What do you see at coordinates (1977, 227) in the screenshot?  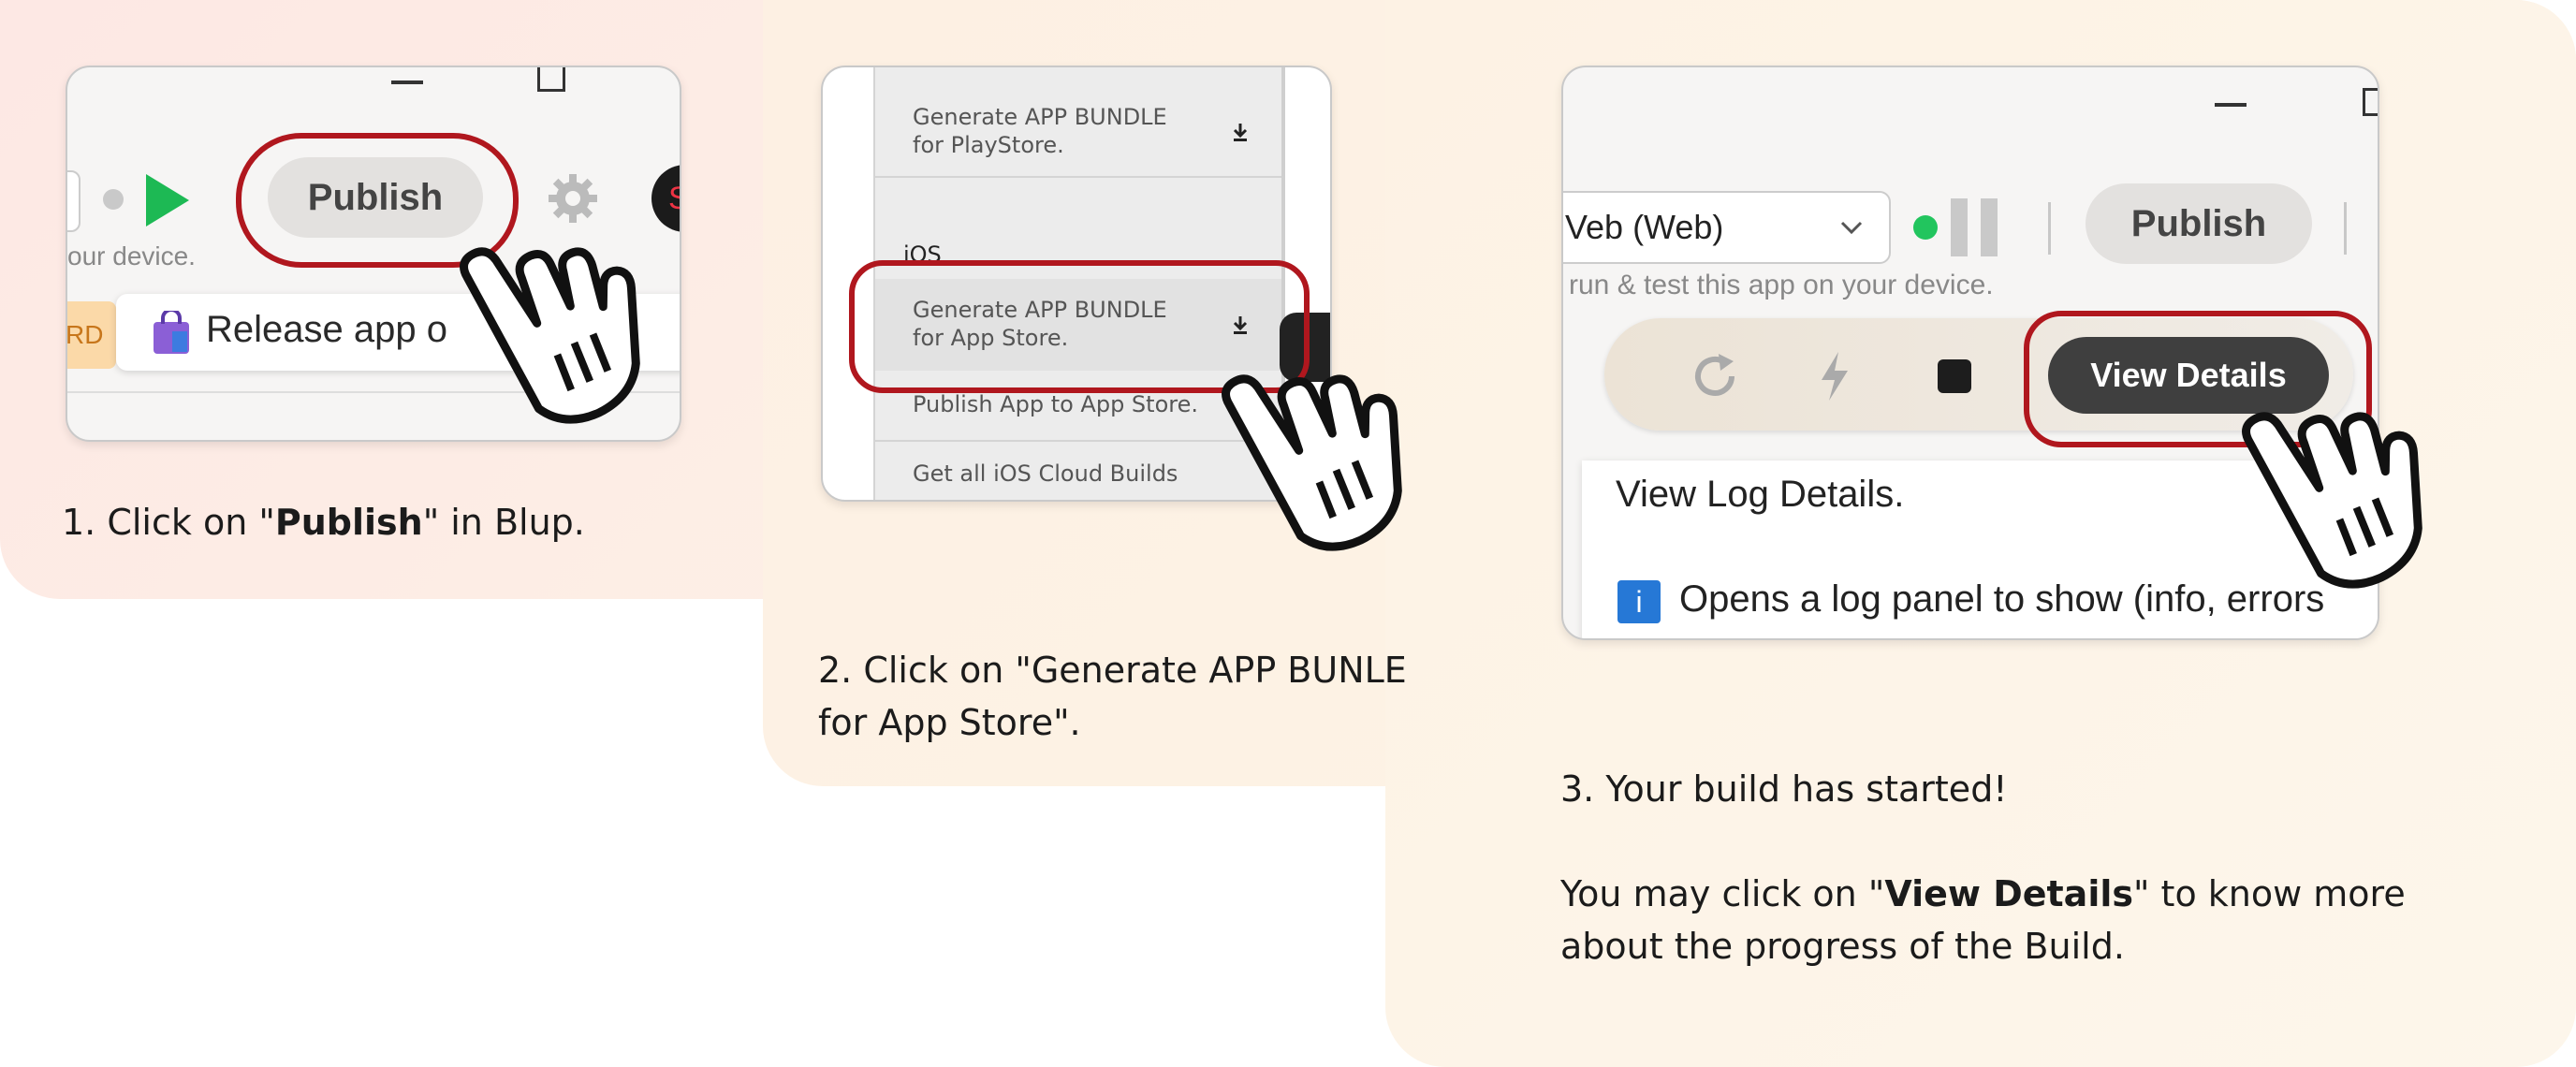 I see `pause-icon` at bounding box center [1977, 227].